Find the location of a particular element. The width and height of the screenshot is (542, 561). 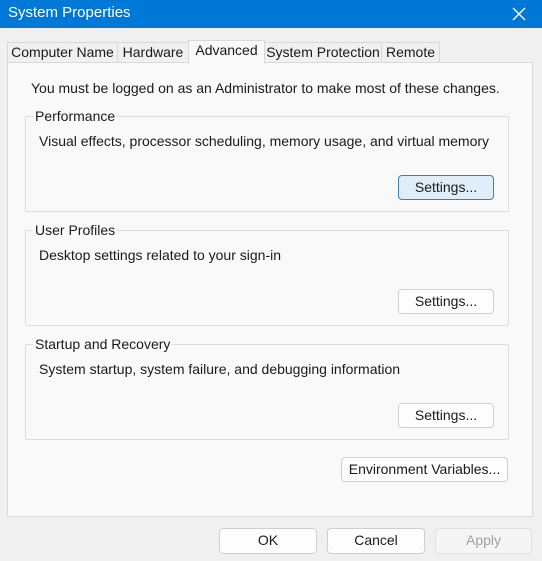

close-button is located at coordinates (519, 14).